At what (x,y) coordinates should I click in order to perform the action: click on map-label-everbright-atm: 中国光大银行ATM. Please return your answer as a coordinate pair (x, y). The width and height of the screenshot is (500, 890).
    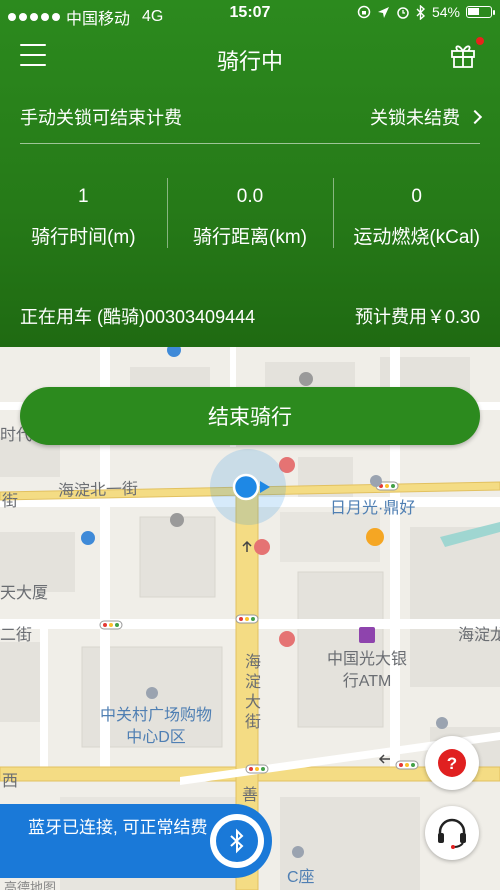
    Looking at the image, I should click on (366, 670).